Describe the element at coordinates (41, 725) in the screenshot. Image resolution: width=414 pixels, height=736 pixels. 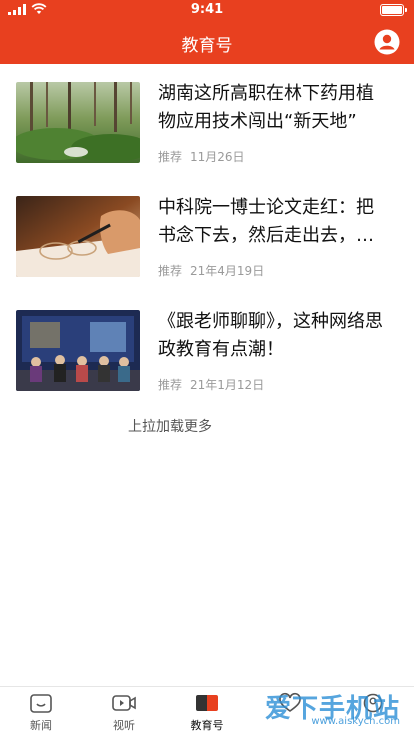
I see `tab-label: 新闻` at that location.